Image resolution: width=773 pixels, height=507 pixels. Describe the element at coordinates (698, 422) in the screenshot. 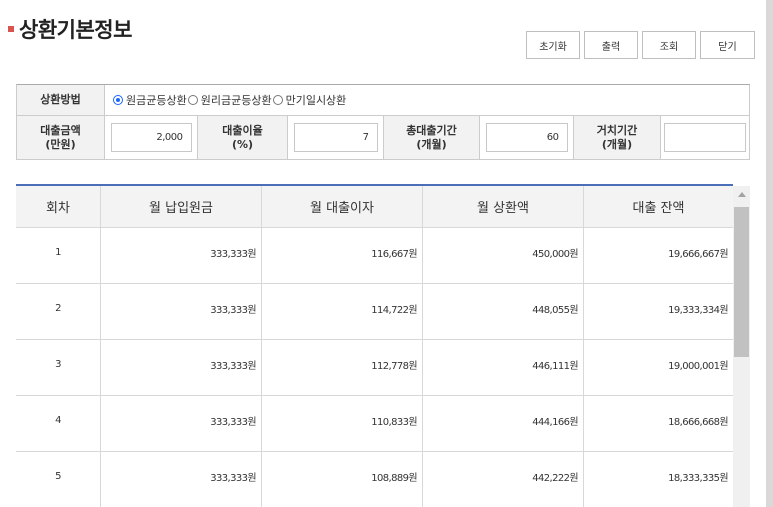

I see `table-cell: 18,666,668원` at that location.